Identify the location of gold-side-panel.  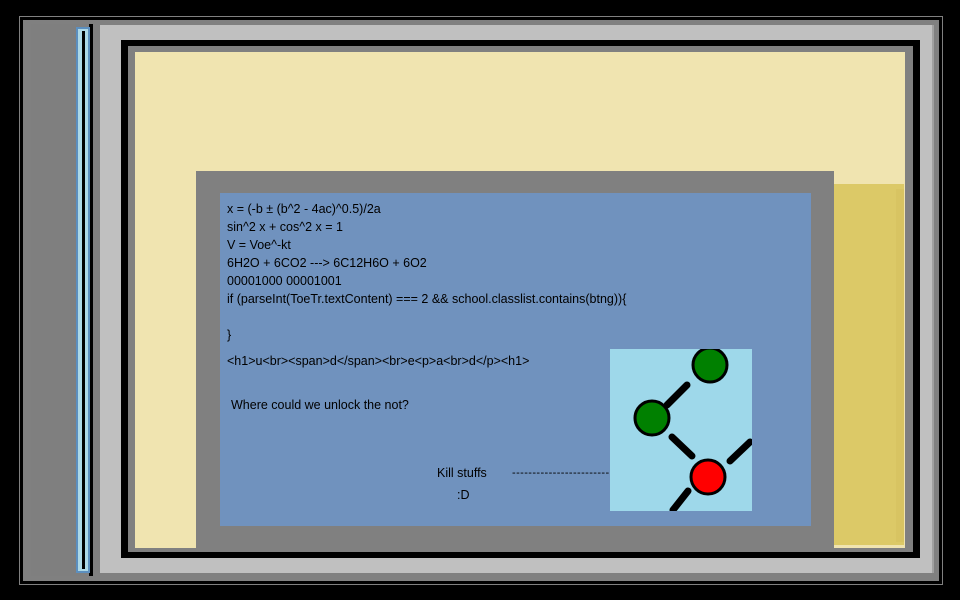
(869, 364).